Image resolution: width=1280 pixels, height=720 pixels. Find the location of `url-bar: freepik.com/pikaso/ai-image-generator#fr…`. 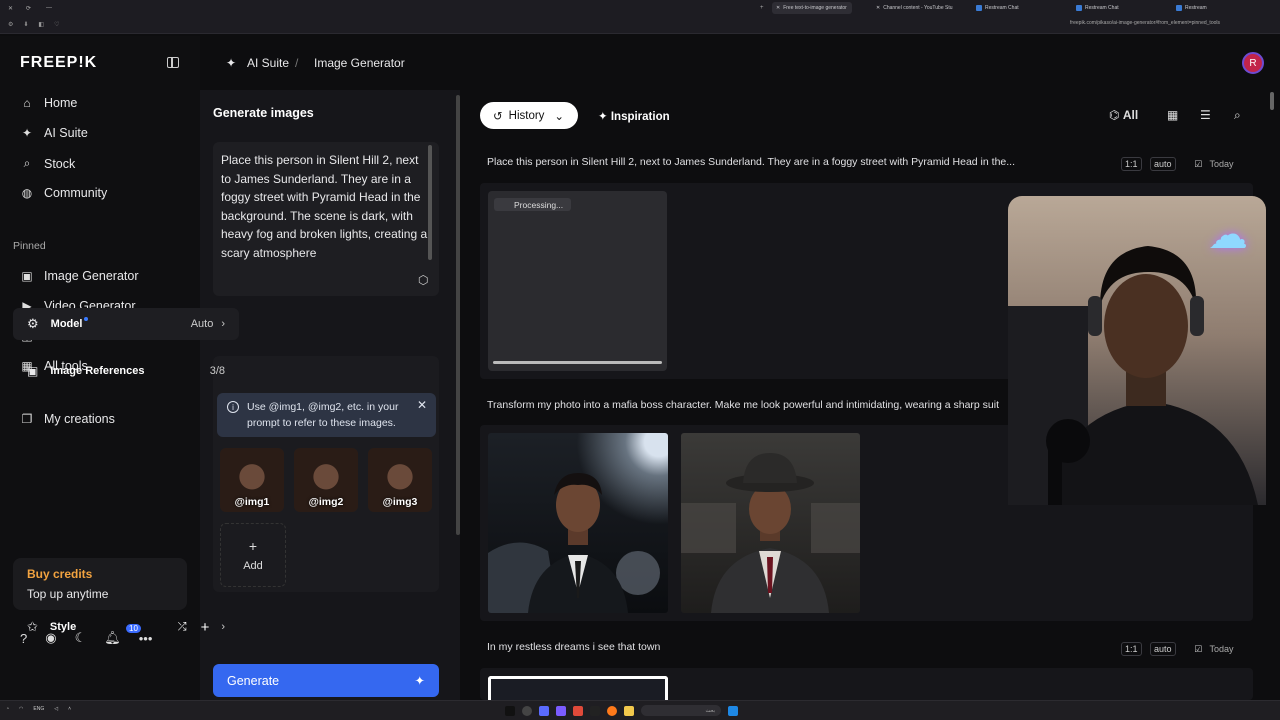

url-bar: freepik.com/pikaso/ai-image-generator#fr… is located at coordinates (1145, 23).